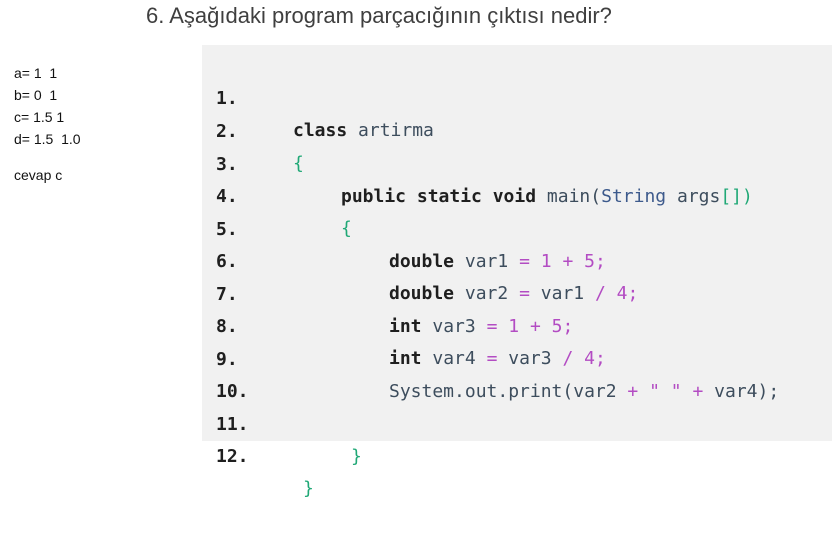 The width and height of the screenshot is (832, 537). I want to click on method-modifiers: public static void, so click(439, 196).